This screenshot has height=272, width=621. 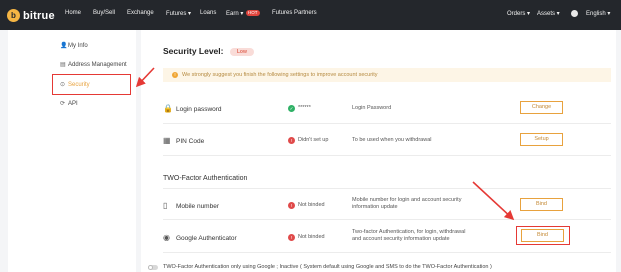 I want to click on tfa-google-only-toggle, so click(x=153, y=267).